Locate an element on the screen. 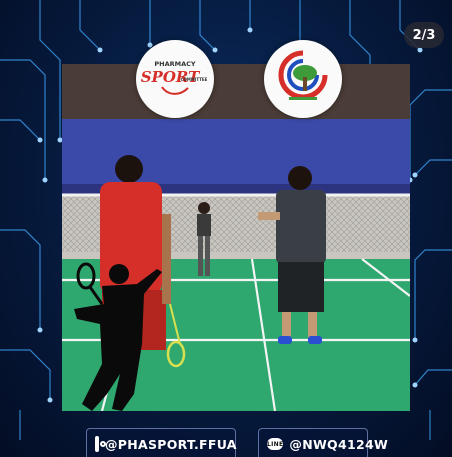 Image resolution: width=452 pixels, height=457 pixels. logo-left-sub: COMMITTEE is located at coordinates (194, 79).